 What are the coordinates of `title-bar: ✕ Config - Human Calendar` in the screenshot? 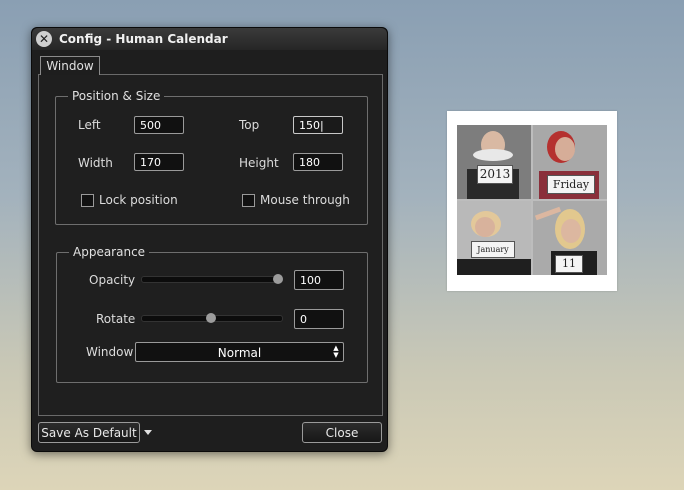 It's located at (209, 39).